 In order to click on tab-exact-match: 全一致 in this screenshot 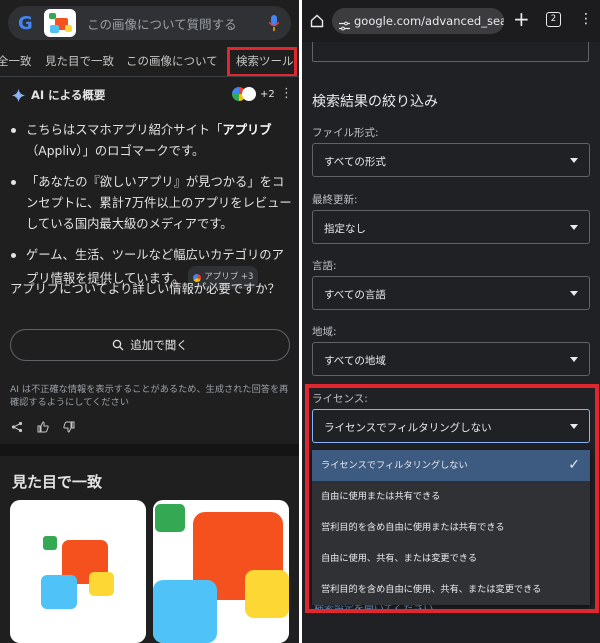, I will do `click(16, 61)`.